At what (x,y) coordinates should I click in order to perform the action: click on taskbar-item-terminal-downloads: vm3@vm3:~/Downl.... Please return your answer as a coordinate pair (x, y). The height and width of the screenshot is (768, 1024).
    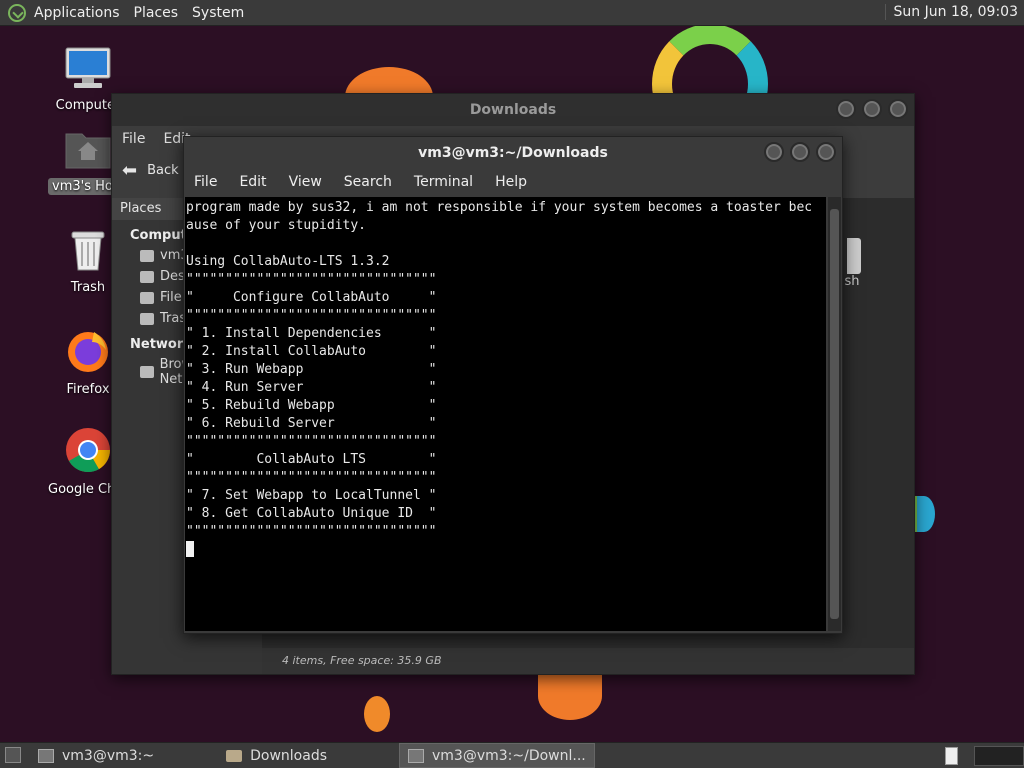
    Looking at the image, I should click on (497, 755).